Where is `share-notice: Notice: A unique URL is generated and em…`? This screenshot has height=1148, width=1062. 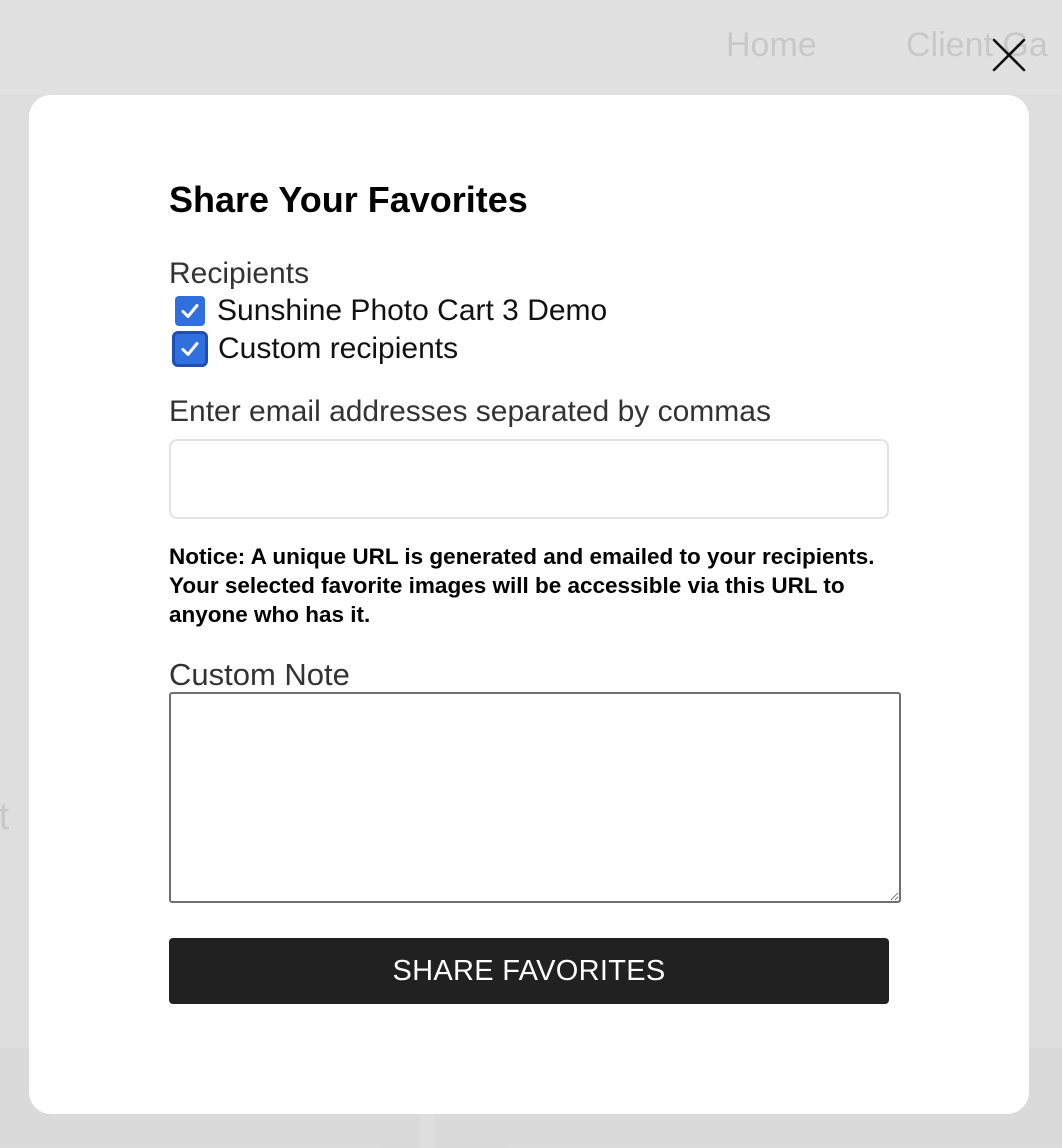 share-notice: Notice: A unique URL is generated and em… is located at coordinates (522, 585).